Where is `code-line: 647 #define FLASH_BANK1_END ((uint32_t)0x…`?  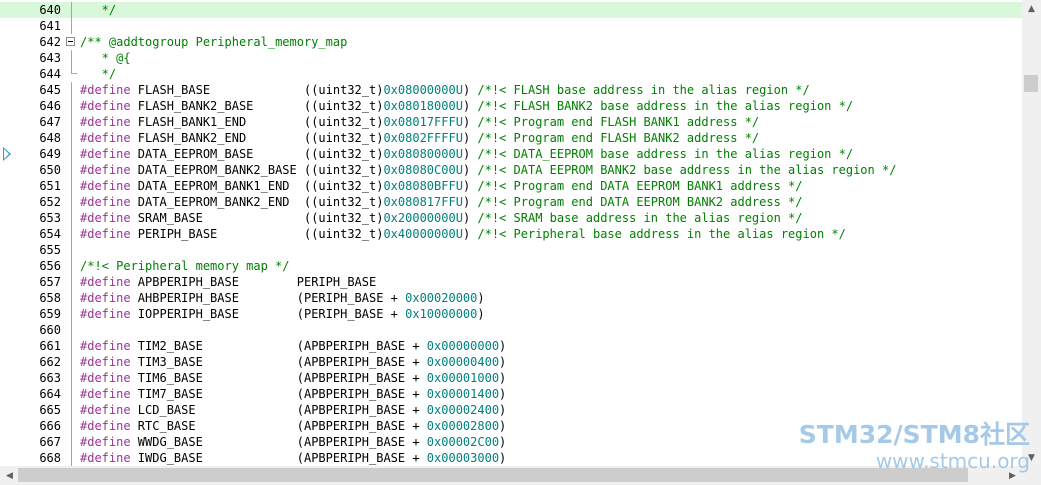
code-line: 647 #define FLASH_BANK1_END ((uint32_t)0x… is located at coordinates (511, 122).